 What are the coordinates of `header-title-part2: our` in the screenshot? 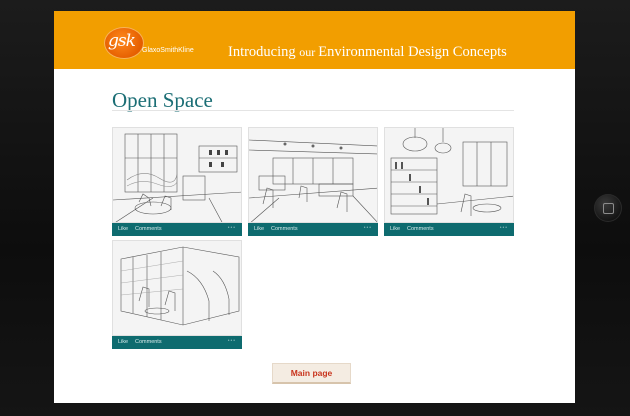 It's located at (309, 52).